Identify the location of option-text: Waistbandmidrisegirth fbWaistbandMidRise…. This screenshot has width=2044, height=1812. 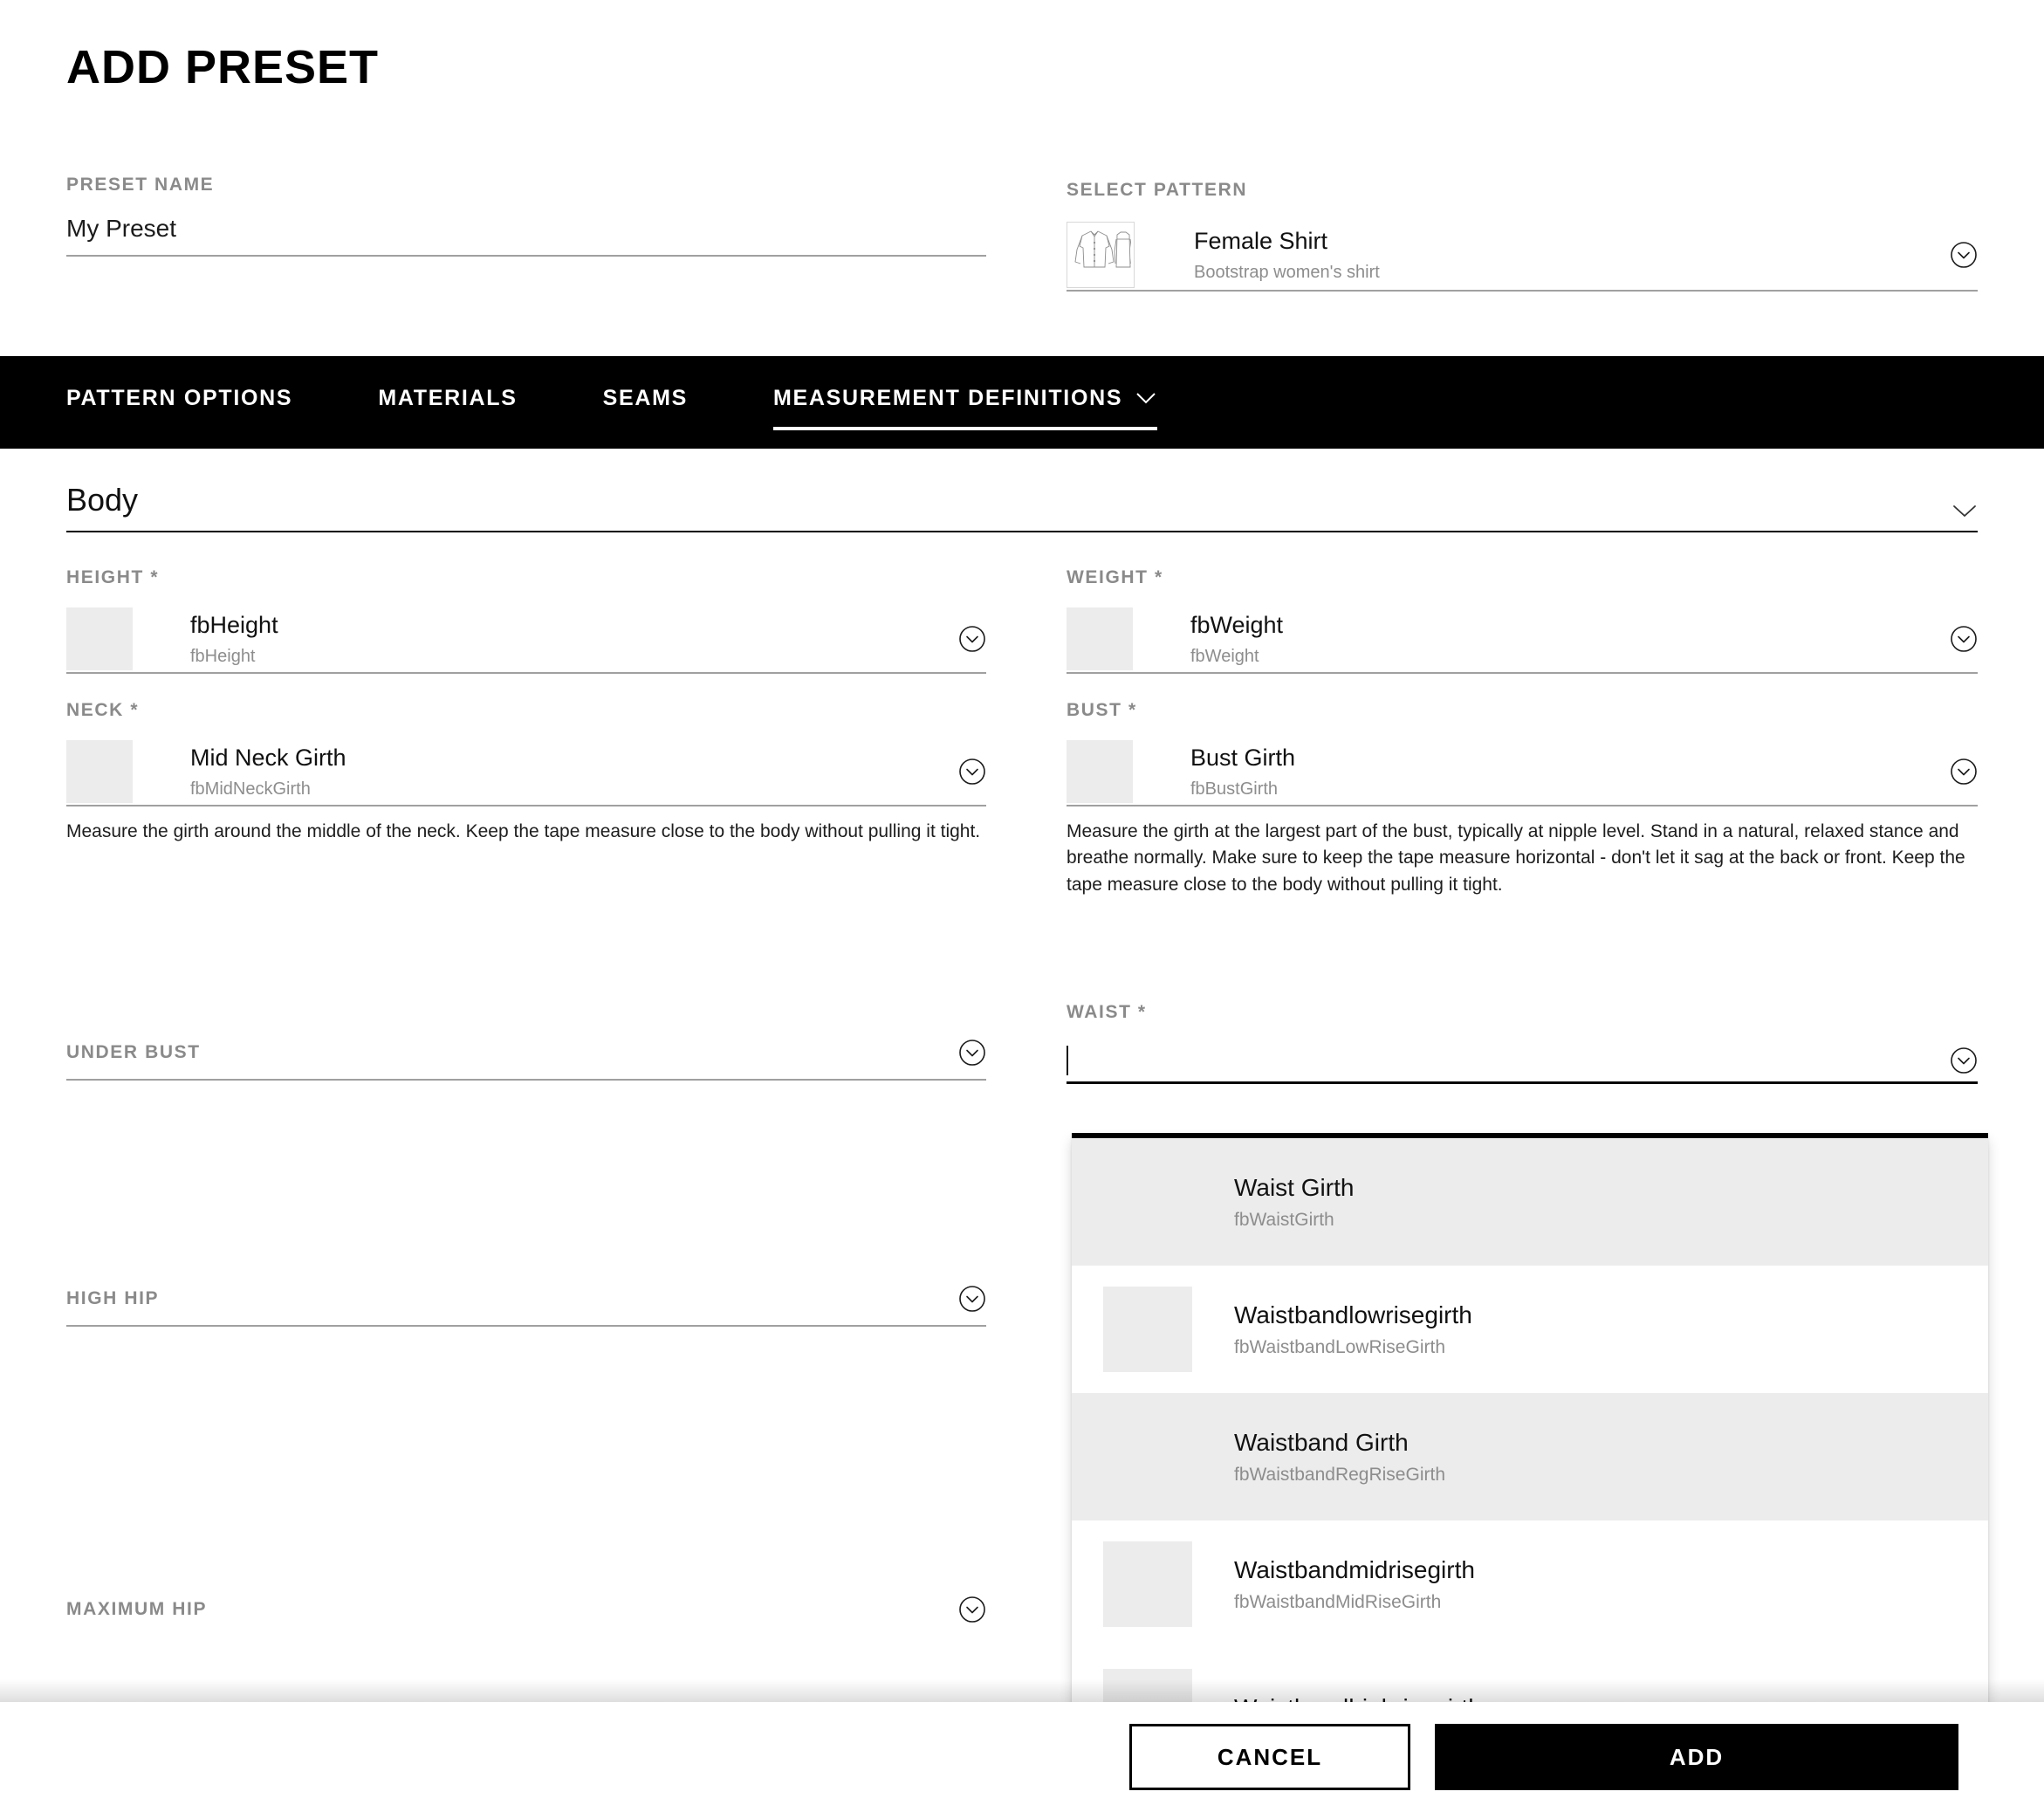
(1355, 1584).